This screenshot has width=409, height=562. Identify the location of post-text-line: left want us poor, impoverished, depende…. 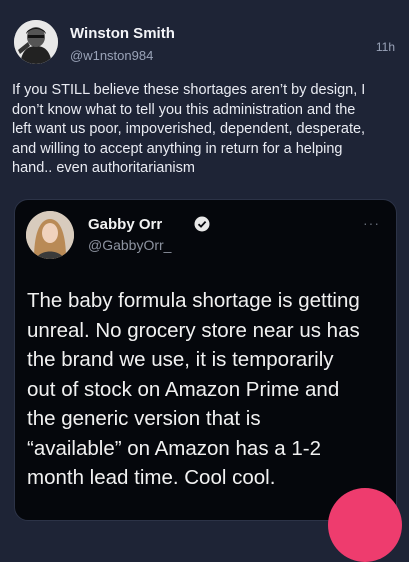
(189, 129).